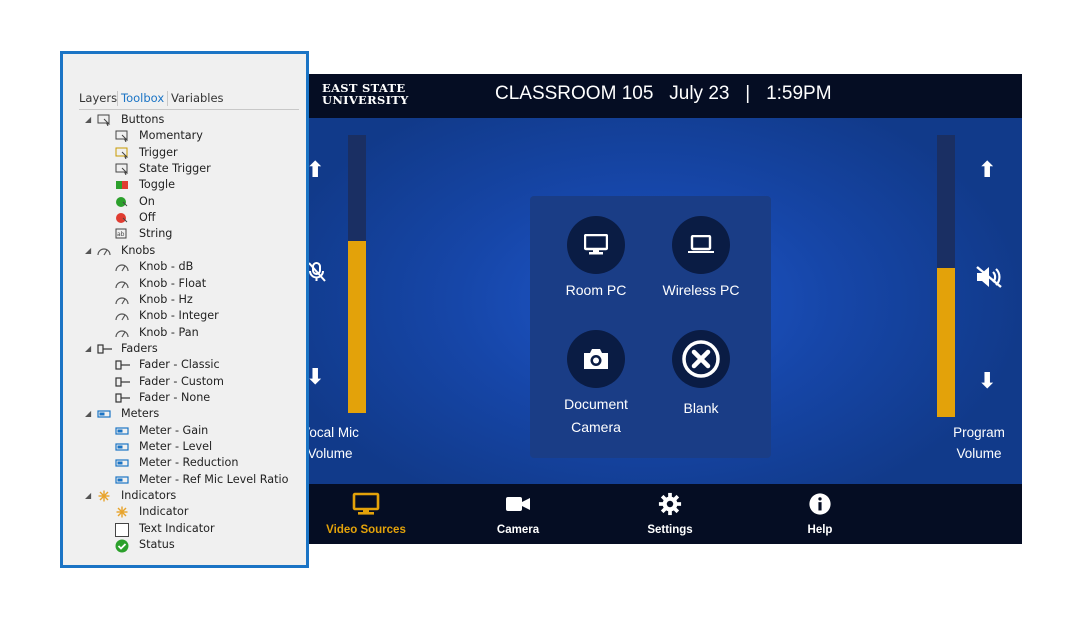 Image resolution: width=1080 pixels, height=617 pixels. What do you see at coordinates (156, 234) in the screenshot?
I see `tree-label: String` at bounding box center [156, 234].